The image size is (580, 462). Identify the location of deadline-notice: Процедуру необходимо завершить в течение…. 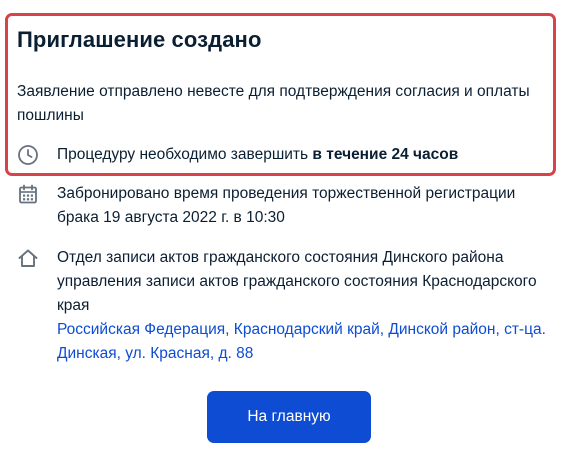
(237, 155).